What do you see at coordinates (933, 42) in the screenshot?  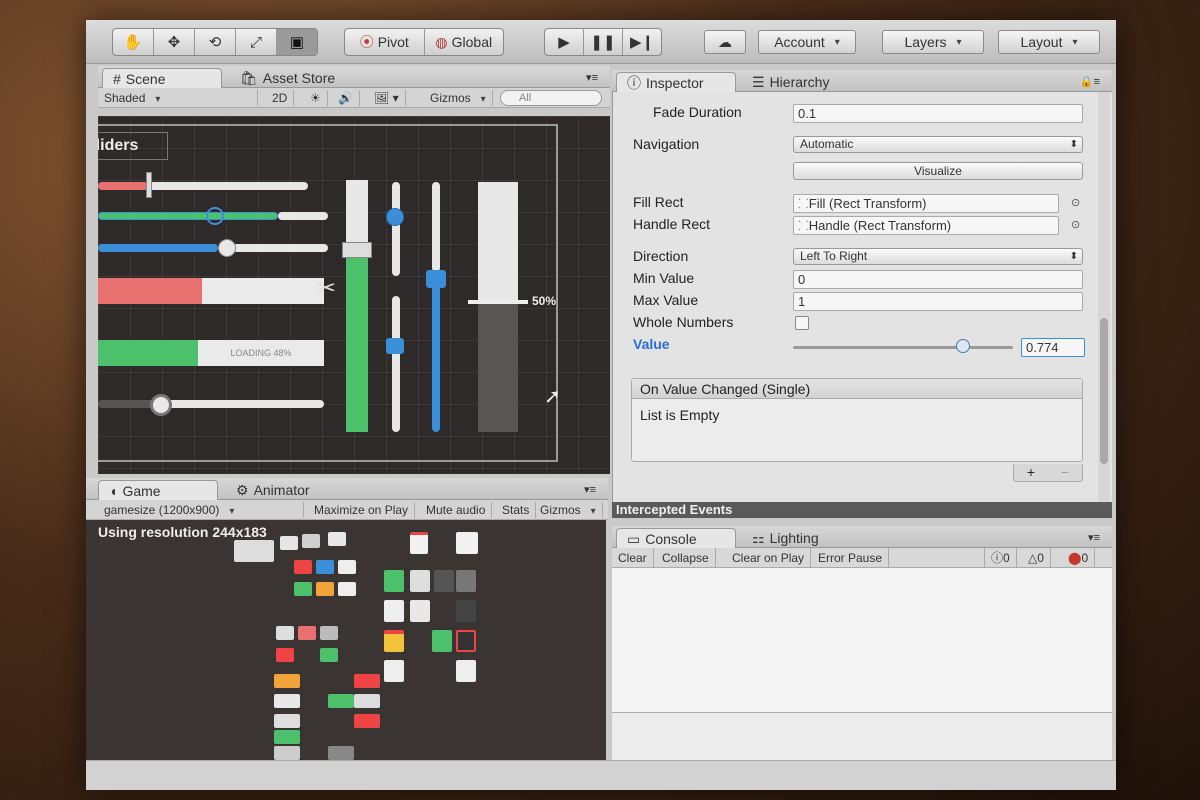 I see `layers-dropdown: Layers` at bounding box center [933, 42].